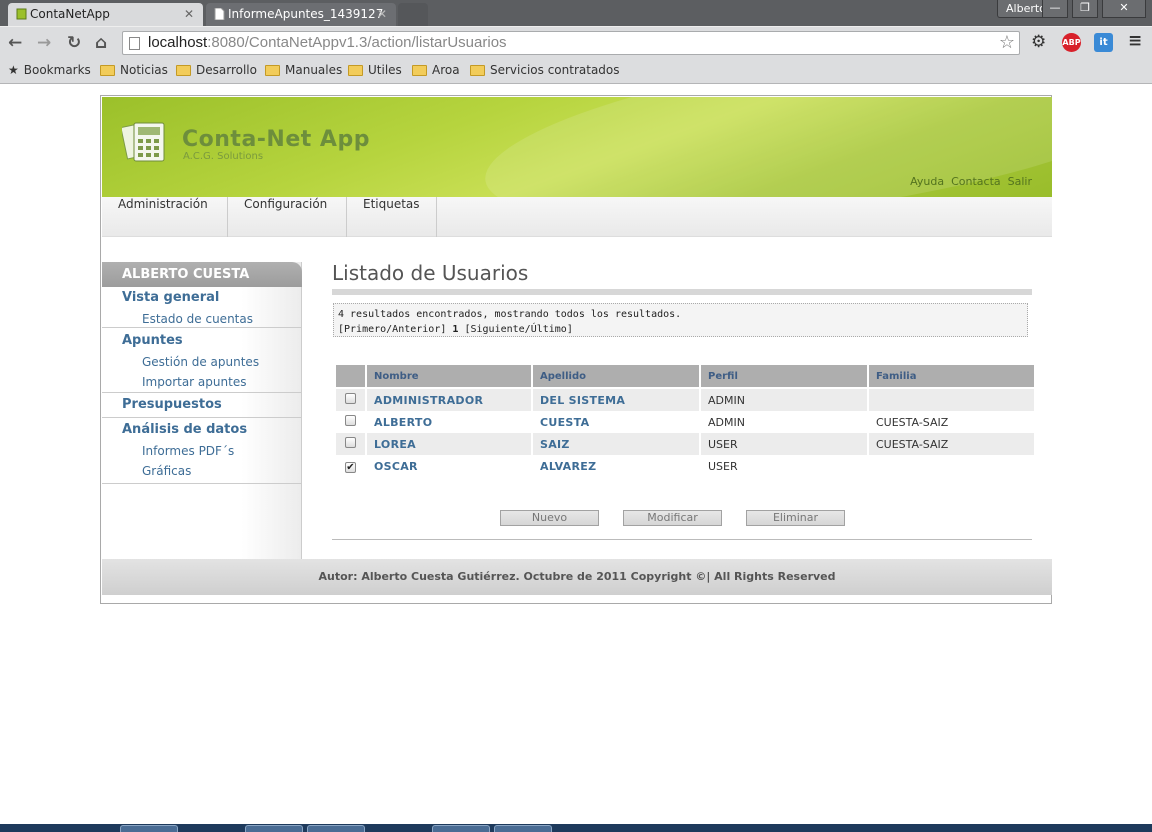 The image size is (1152, 832). What do you see at coordinates (101, 43) in the screenshot?
I see `home-icon: ⌂` at bounding box center [101, 43].